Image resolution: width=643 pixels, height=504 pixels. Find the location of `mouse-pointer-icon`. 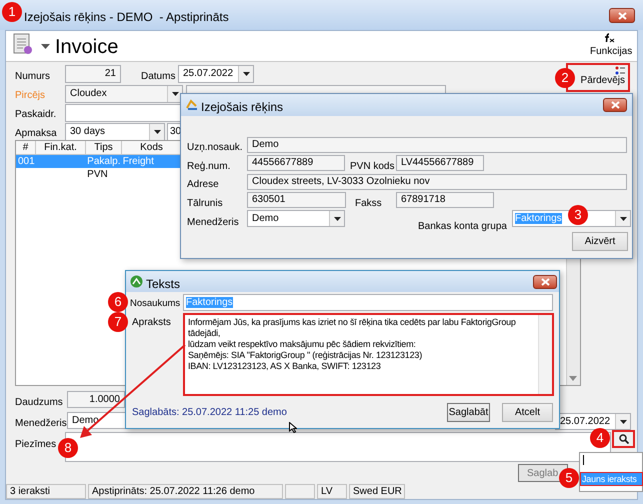

mouse-pointer-icon is located at coordinates (293, 427).